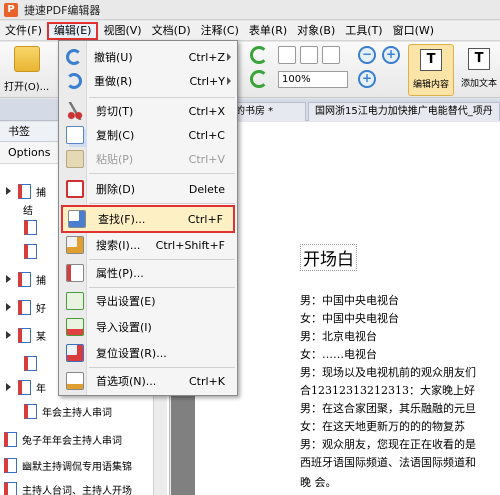 This screenshot has height=495, width=500. I want to click on document-line: 女：……电视台, so click(400, 354).